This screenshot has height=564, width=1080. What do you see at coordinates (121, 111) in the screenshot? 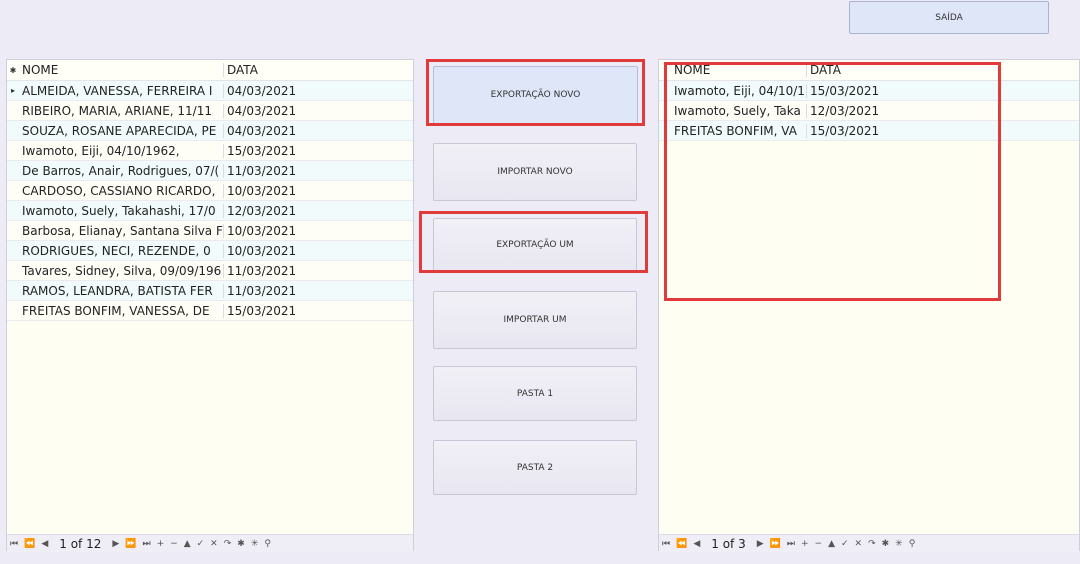
I see `cell-nome: RIBEIRO, MARIA, ARIANE, 11/11` at bounding box center [121, 111].